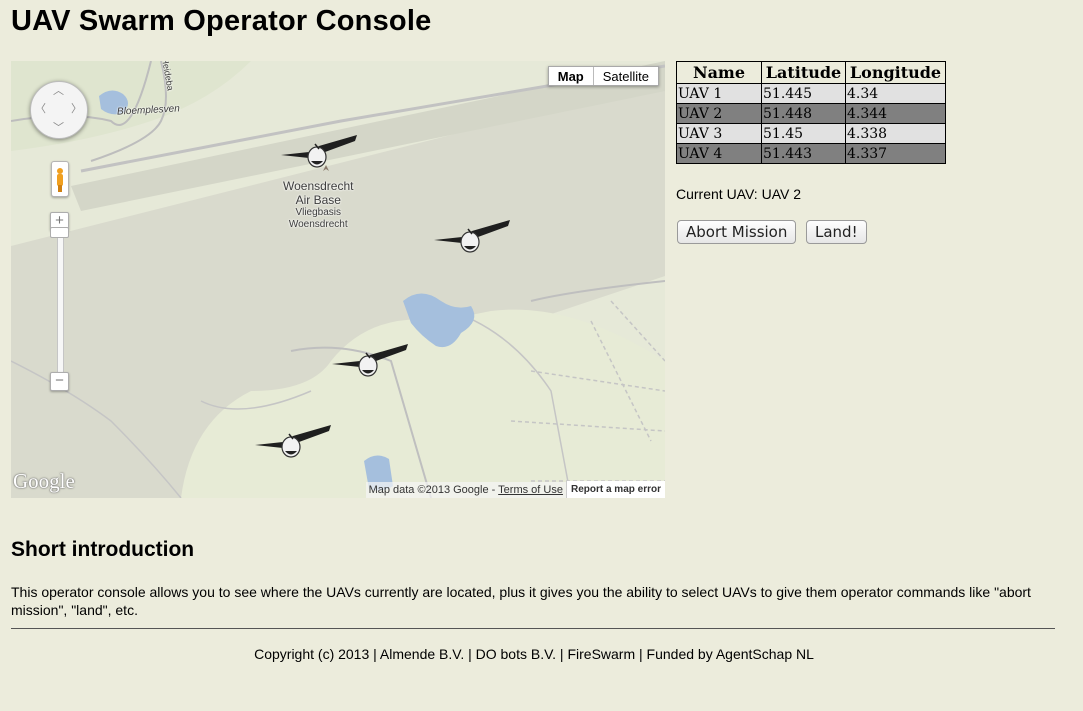  What do you see at coordinates (615, 489) in the screenshot?
I see `report-map-error-link: Report a map error` at bounding box center [615, 489].